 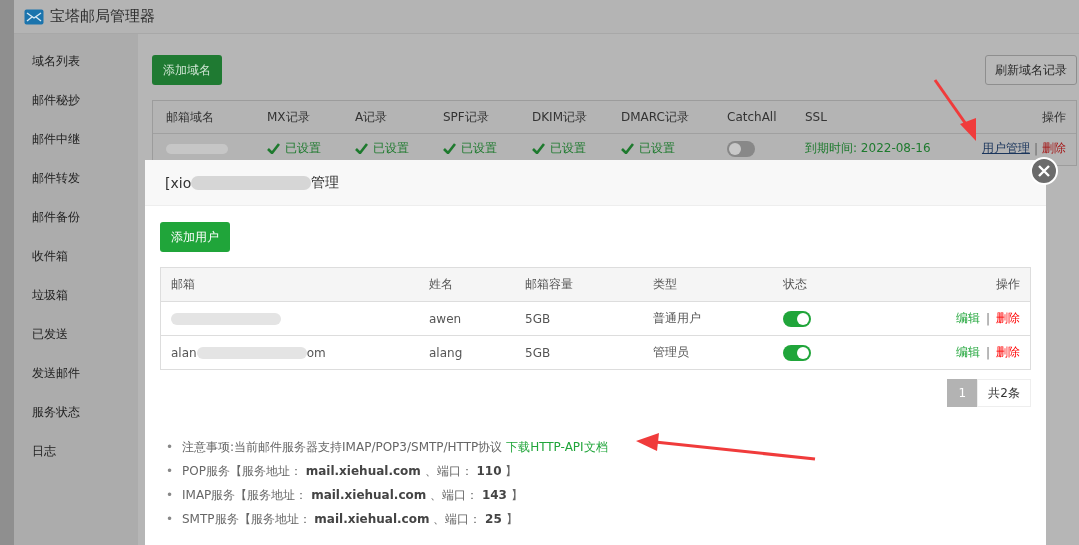 What do you see at coordinates (102, 16) in the screenshot?
I see `window-title: 宝塔邮局管理器` at bounding box center [102, 16].